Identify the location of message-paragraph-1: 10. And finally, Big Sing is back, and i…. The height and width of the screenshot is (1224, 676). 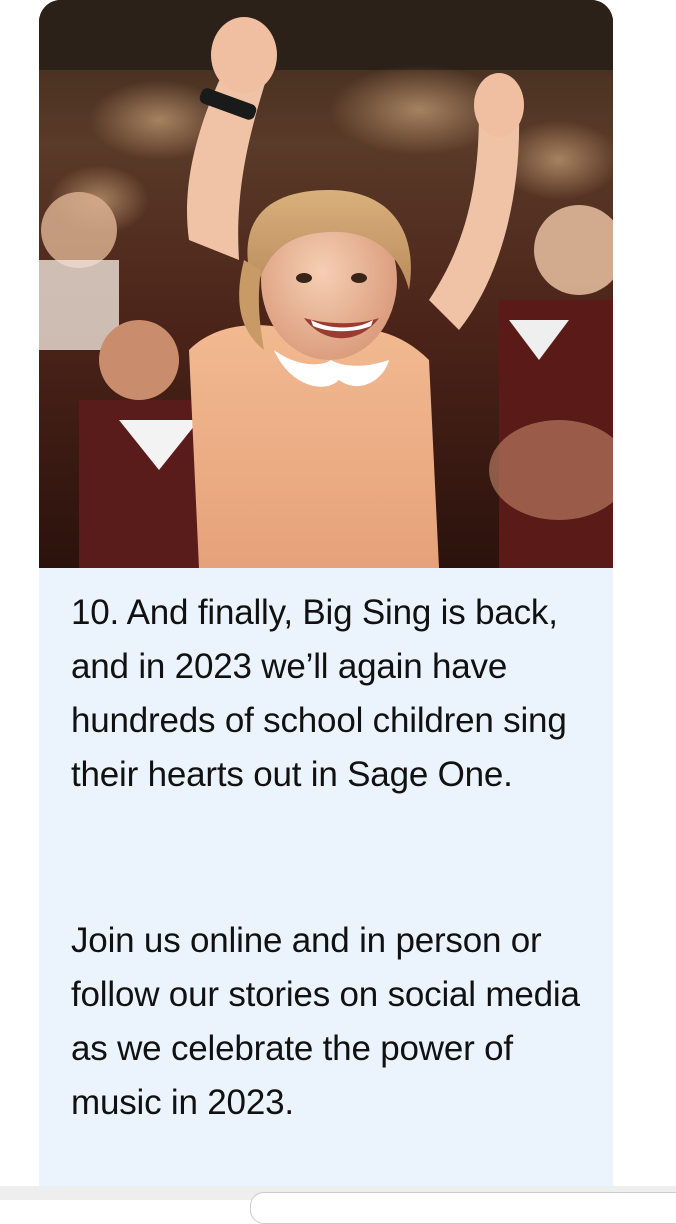
(319, 693).